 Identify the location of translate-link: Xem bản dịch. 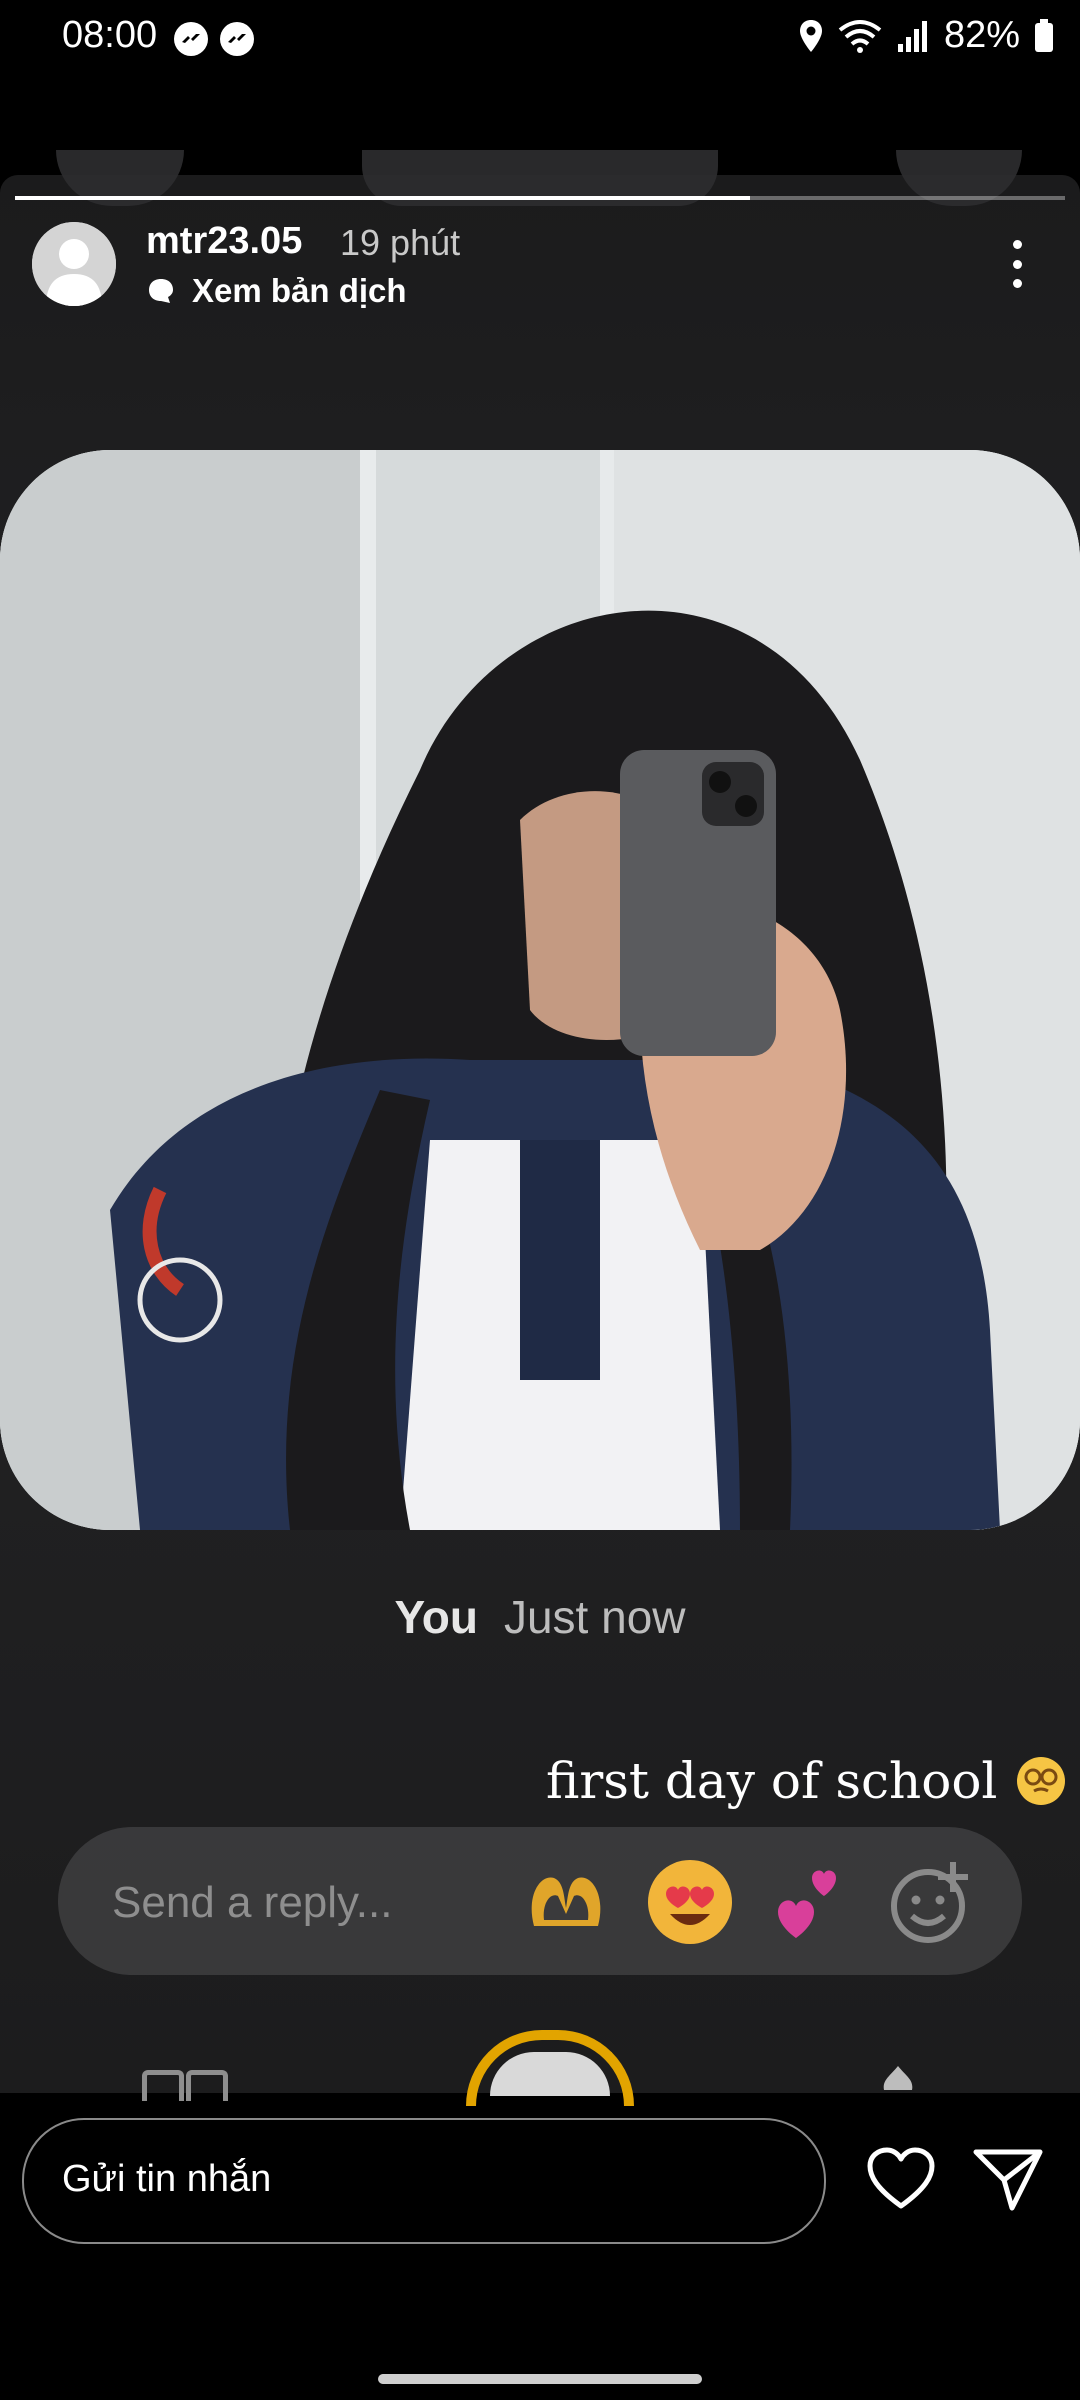
(276, 291).